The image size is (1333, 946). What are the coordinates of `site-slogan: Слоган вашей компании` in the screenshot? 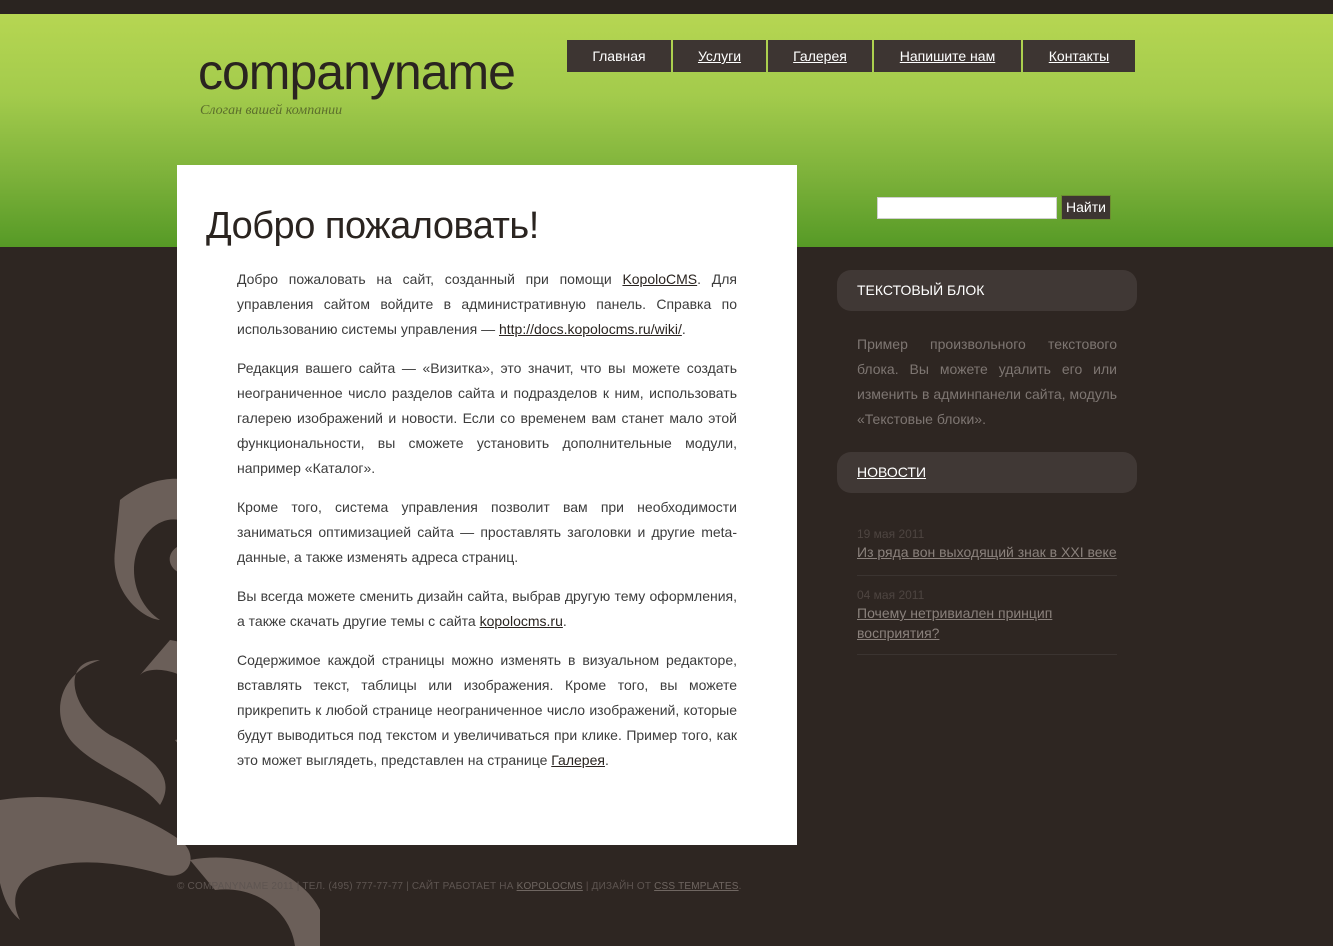 It's located at (271, 110).